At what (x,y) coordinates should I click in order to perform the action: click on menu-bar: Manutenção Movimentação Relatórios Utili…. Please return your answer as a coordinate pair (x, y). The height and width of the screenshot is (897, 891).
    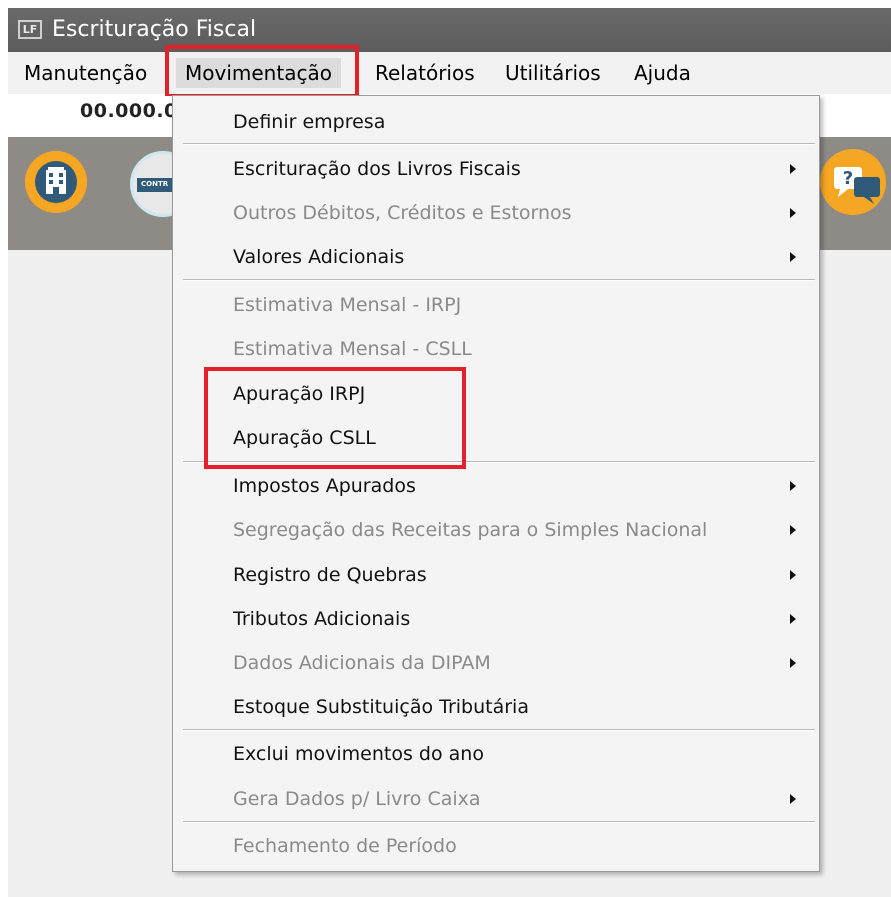
    Looking at the image, I should click on (449, 73).